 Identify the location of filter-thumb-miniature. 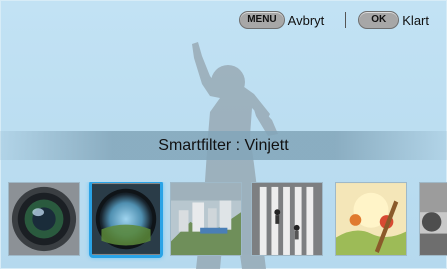
(206, 219).